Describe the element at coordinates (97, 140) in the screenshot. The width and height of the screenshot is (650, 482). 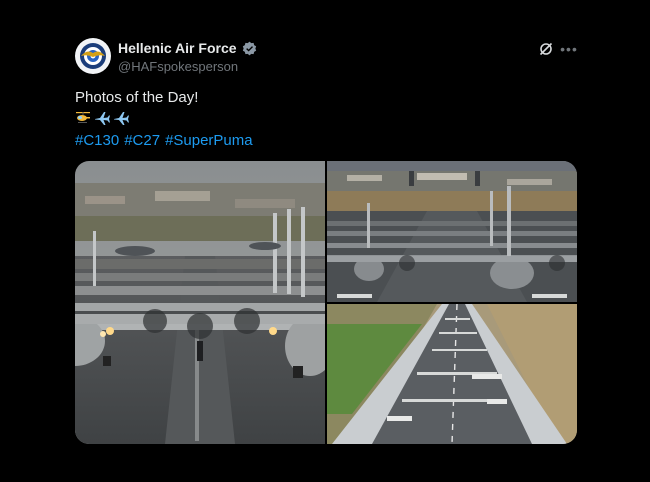
I see `hashtag-c130: #C130` at that location.